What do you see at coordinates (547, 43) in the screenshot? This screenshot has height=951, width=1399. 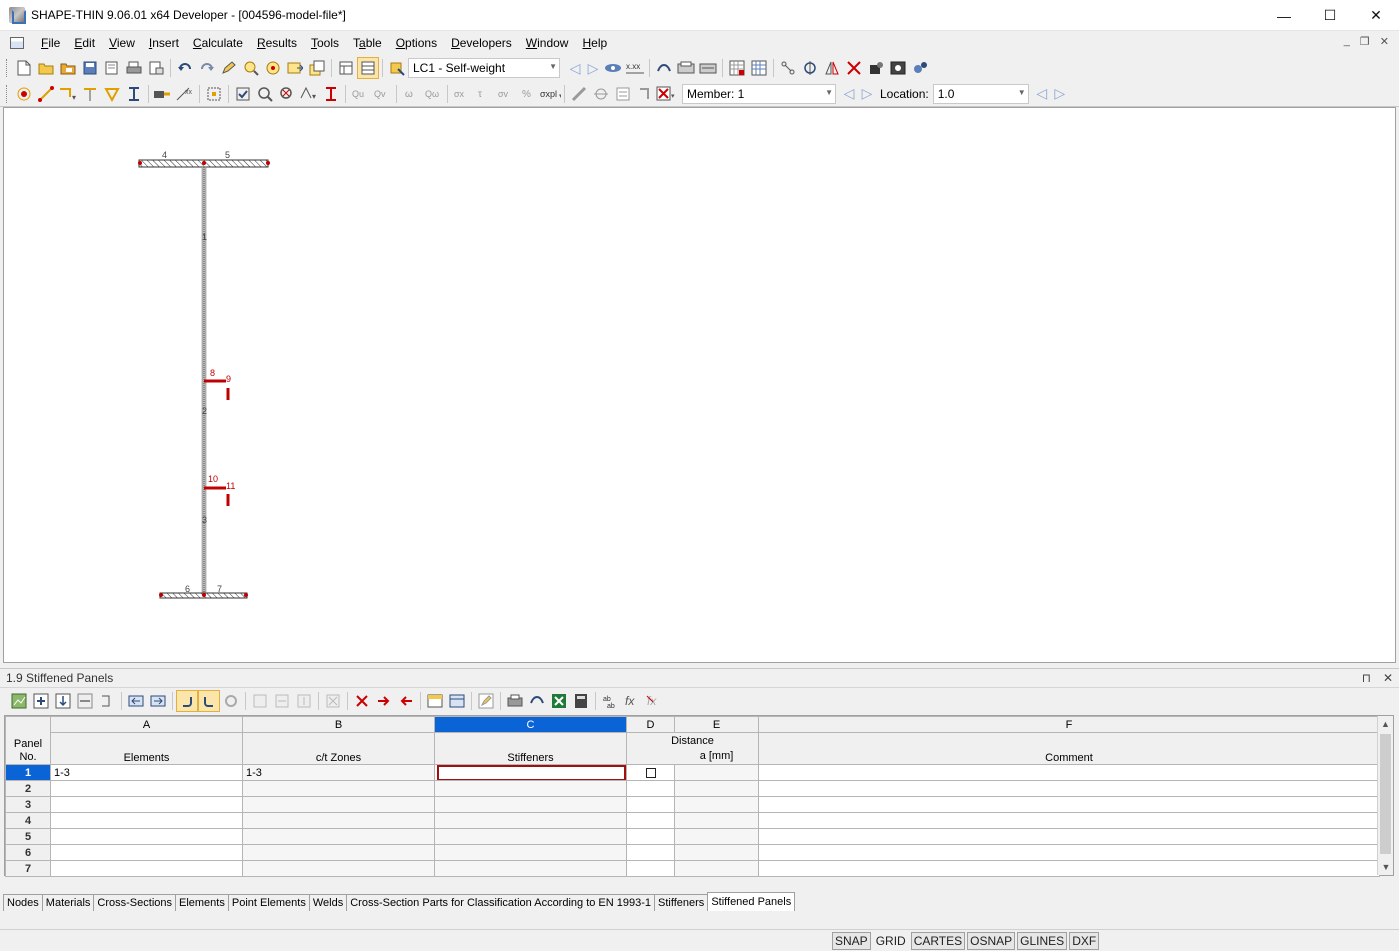 I see `menu-window: Window` at bounding box center [547, 43].